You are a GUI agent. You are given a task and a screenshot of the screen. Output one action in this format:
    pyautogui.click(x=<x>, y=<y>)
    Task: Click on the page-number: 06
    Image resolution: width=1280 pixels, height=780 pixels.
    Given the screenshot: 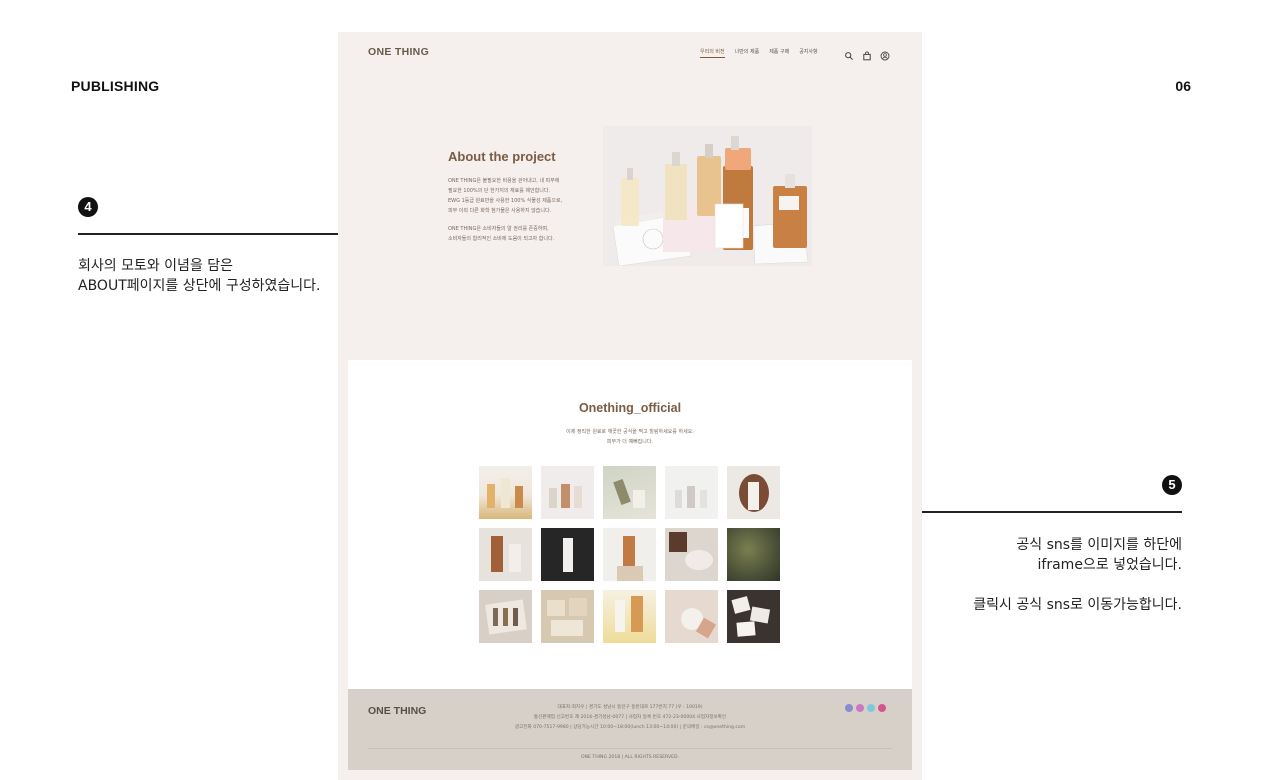 What is the action you would take?
    pyautogui.click(x=1183, y=86)
    